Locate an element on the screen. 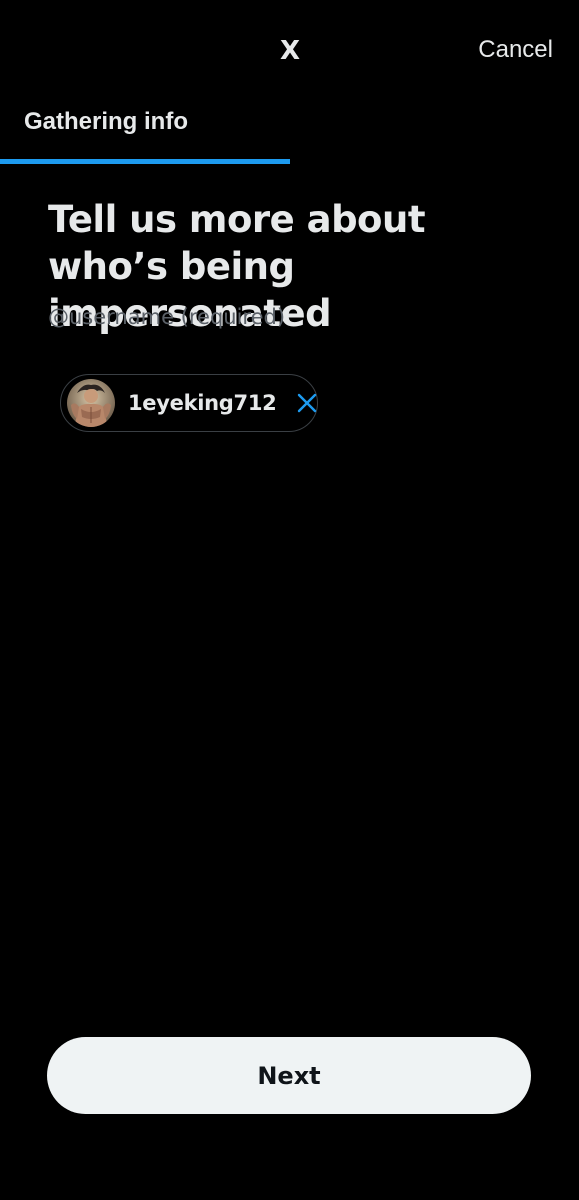 The width and height of the screenshot is (579, 1200). selected-user-chip: 1eyeking712 is located at coordinates (189, 403).